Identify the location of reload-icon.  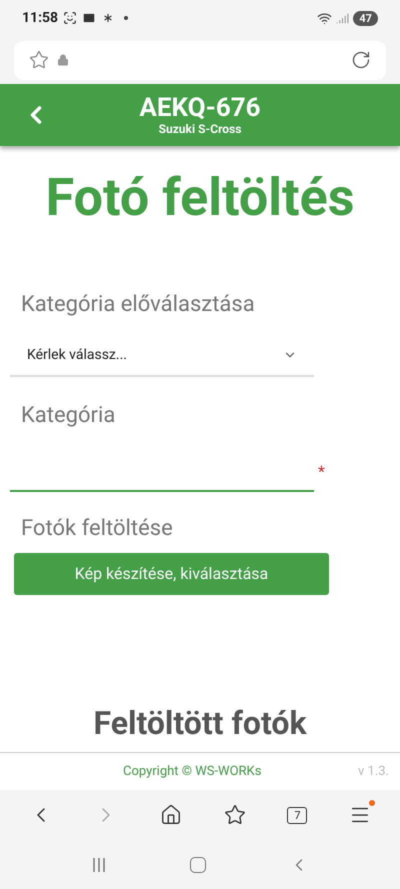
(361, 60).